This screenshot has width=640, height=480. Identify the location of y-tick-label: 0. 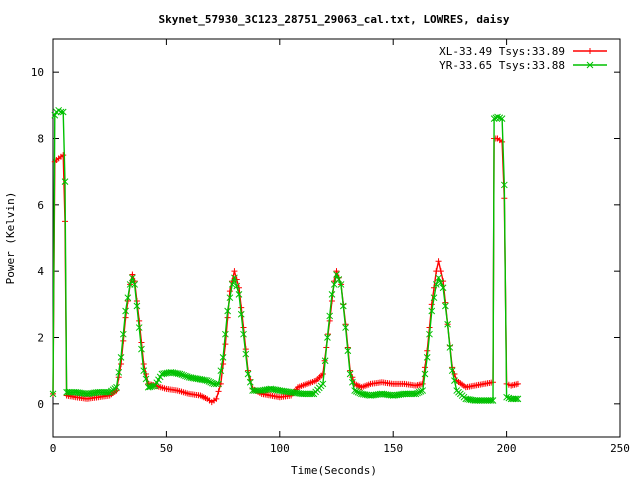
(40, 404).